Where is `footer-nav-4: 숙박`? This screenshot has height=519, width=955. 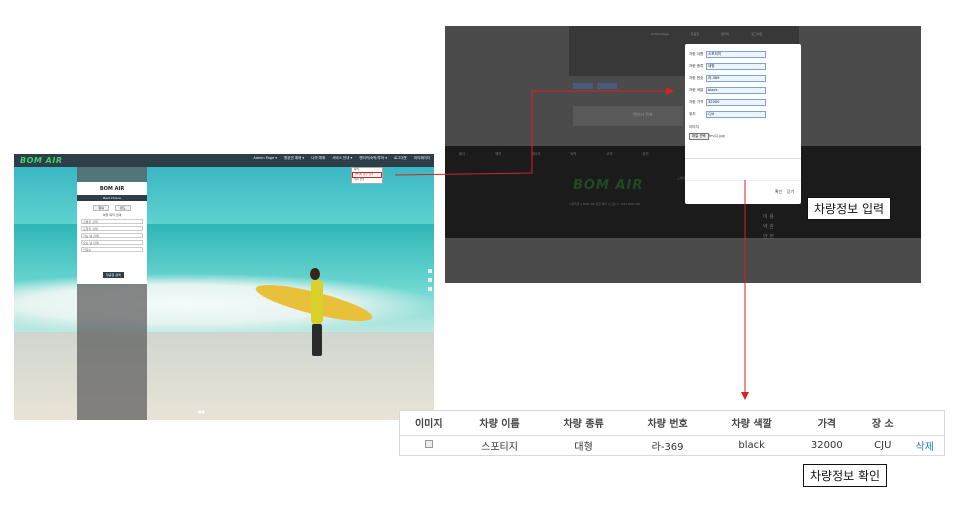
footer-nav-4: 숙박 is located at coordinates (573, 153).